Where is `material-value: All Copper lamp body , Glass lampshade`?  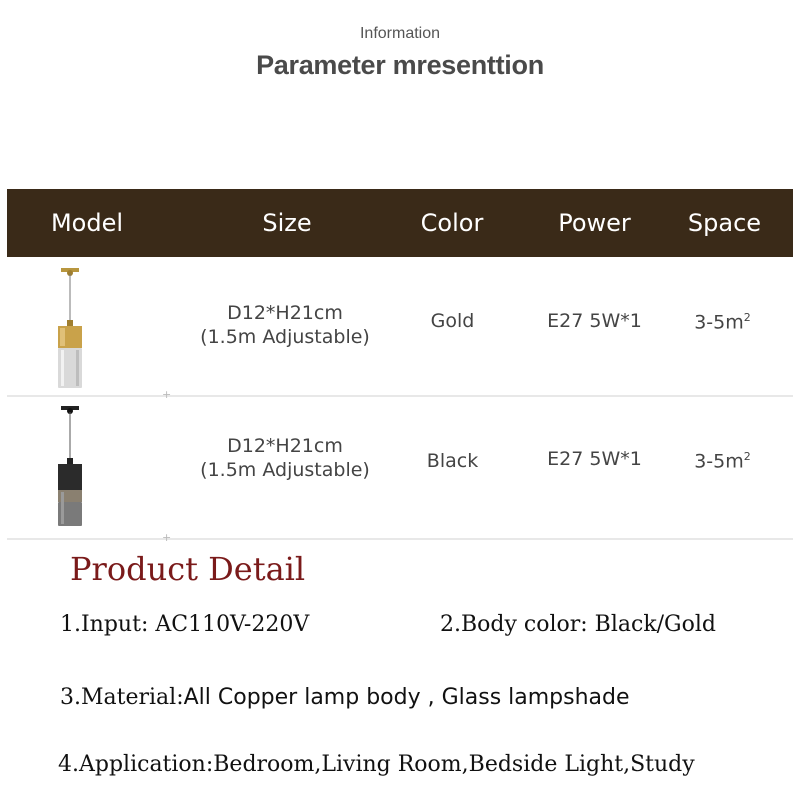
material-value: All Copper lamp body , Glass lampshade is located at coordinates (406, 697).